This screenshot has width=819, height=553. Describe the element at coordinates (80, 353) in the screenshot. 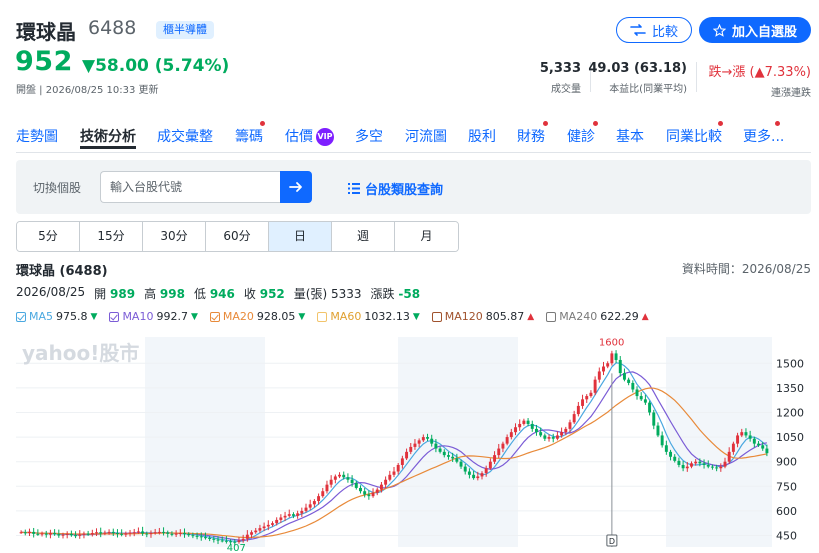

I see `watermark: yahoo!股市` at that location.